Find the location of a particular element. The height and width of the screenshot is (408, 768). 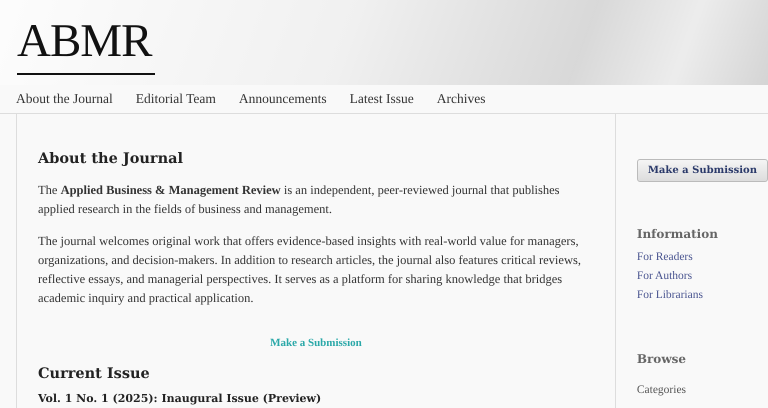

section-heading: About the Journal is located at coordinates (111, 158).